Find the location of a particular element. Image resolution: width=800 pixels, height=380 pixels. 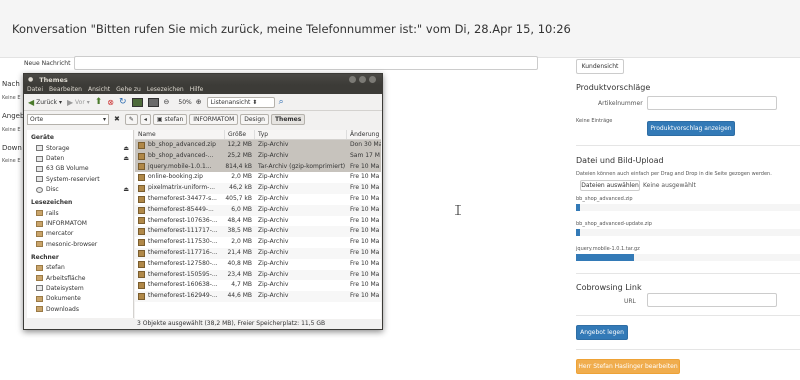

sidebar-item-informatom: INFORMATOM is located at coordinates (80, 223).